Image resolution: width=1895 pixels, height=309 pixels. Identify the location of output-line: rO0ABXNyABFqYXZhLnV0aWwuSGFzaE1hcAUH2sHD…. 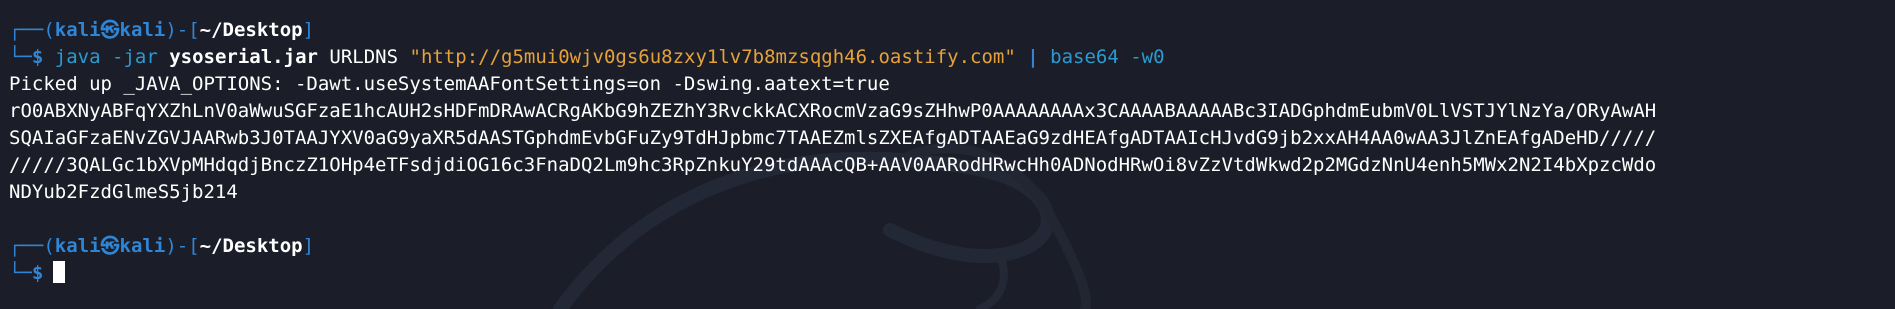
(833, 111).